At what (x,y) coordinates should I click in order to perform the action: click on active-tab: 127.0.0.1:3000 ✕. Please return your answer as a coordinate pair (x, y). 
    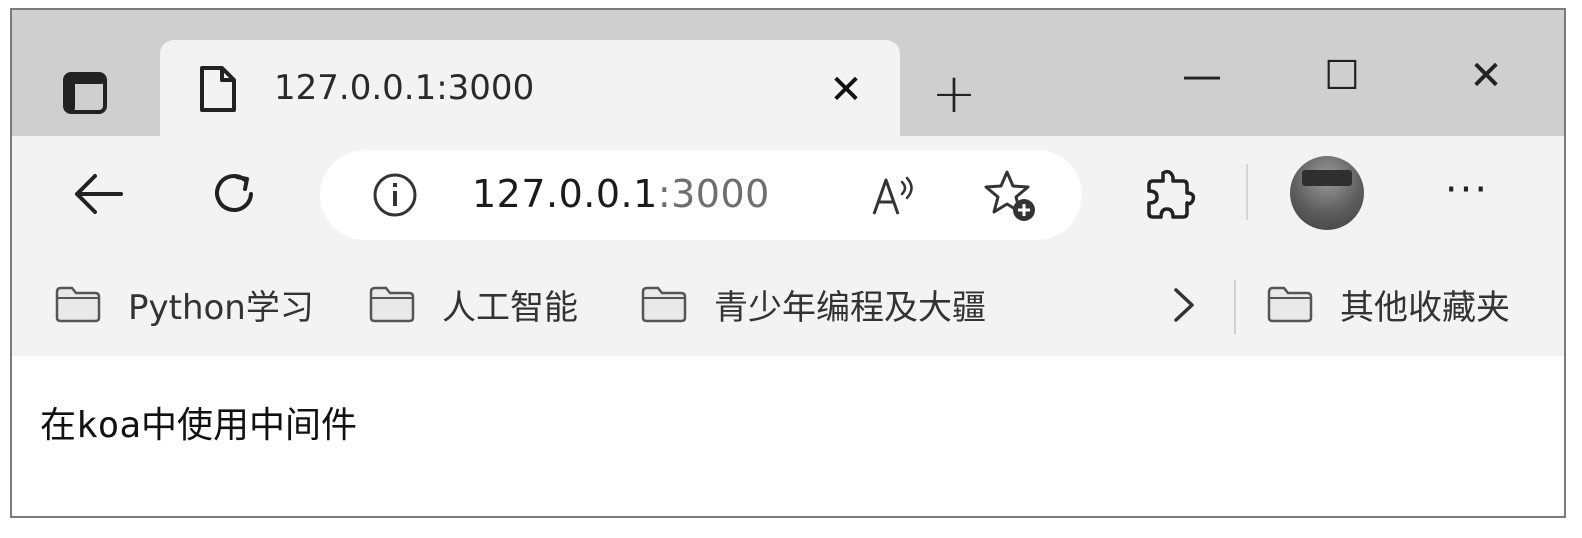
    Looking at the image, I should click on (530, 88).